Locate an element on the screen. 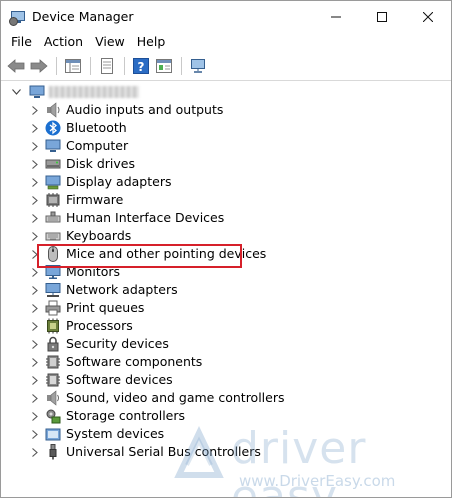 This screenshot has width=452, height=498. tree-item-printer: Print queues is located at coordinates (226, 308).